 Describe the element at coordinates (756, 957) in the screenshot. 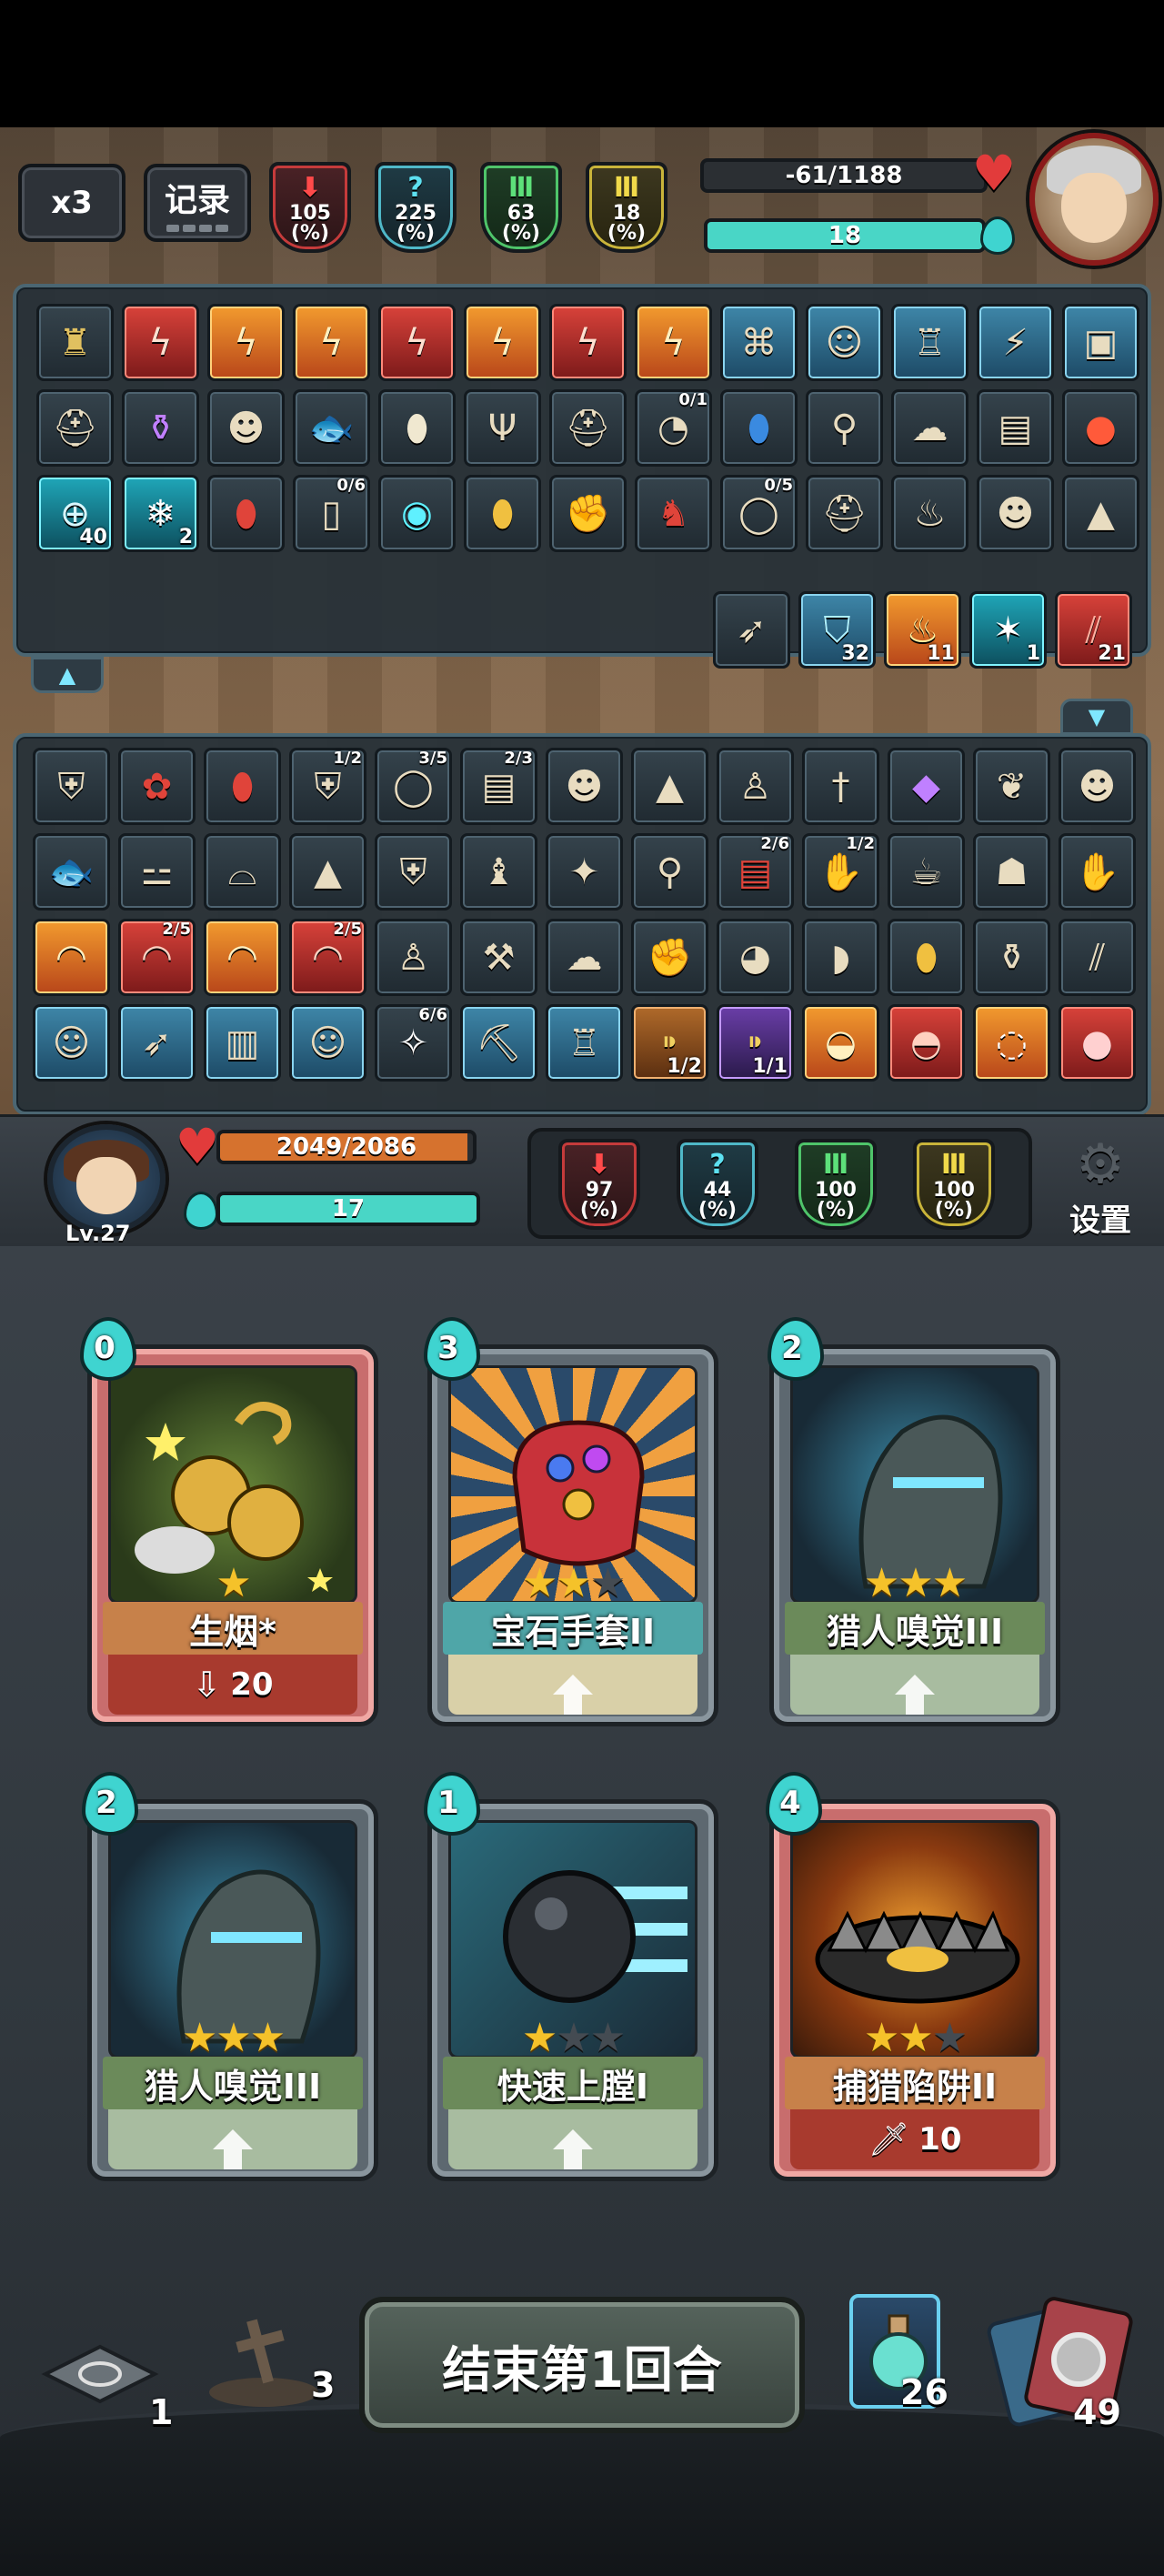

I see `inventory-slot: ◕` at that location.